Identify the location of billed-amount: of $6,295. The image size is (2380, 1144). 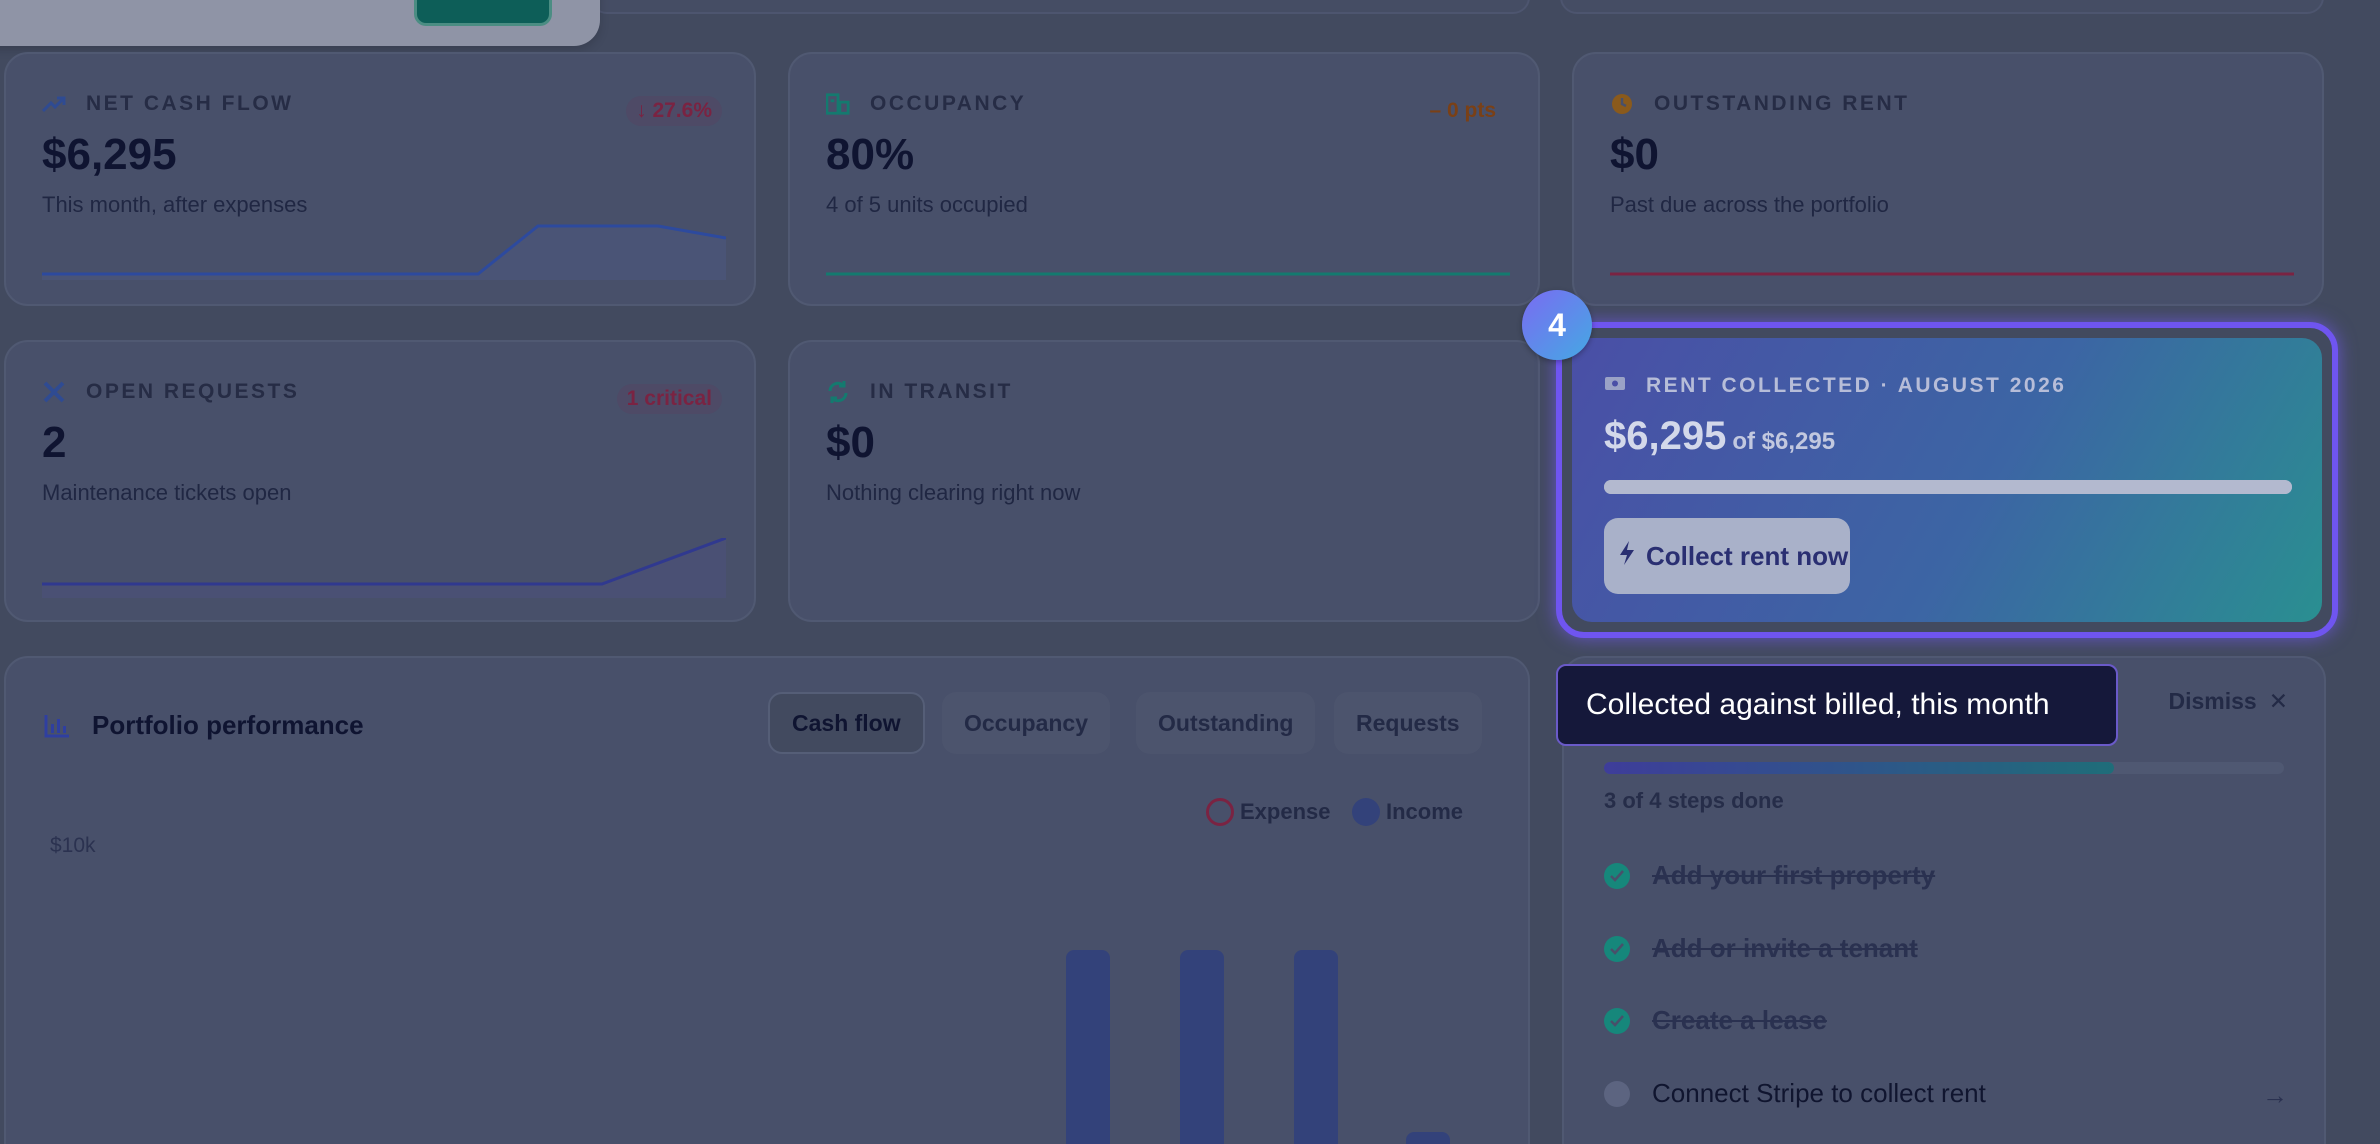
(1784, 441).